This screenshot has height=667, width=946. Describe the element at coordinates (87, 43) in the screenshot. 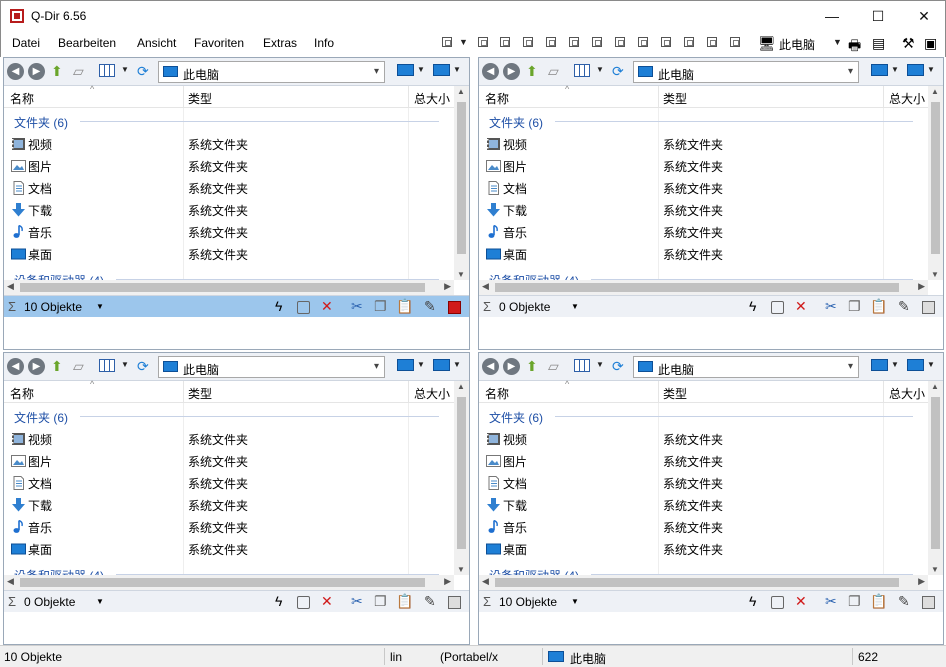

I see `menu-bearbeiten: Bearbeiten` at that location.